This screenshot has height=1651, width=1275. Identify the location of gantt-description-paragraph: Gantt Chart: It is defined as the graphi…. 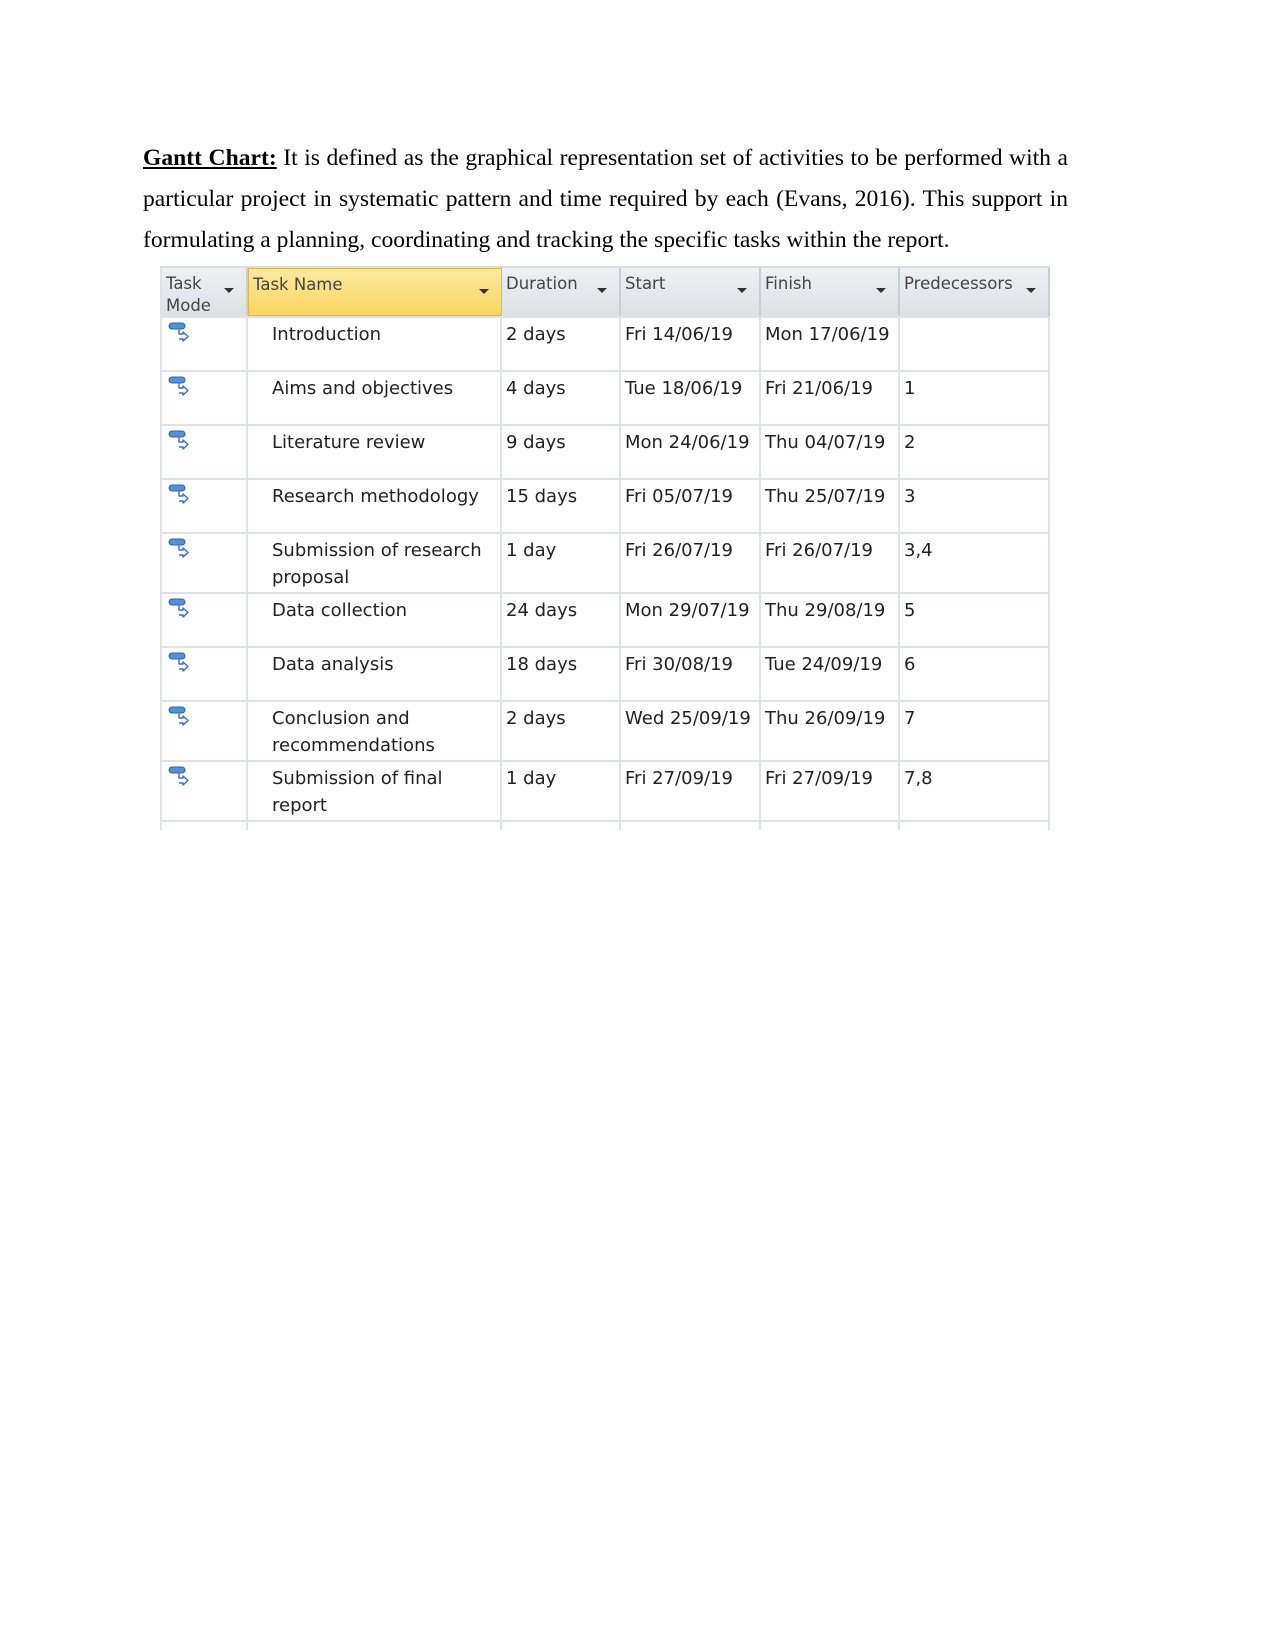
(605, 199).